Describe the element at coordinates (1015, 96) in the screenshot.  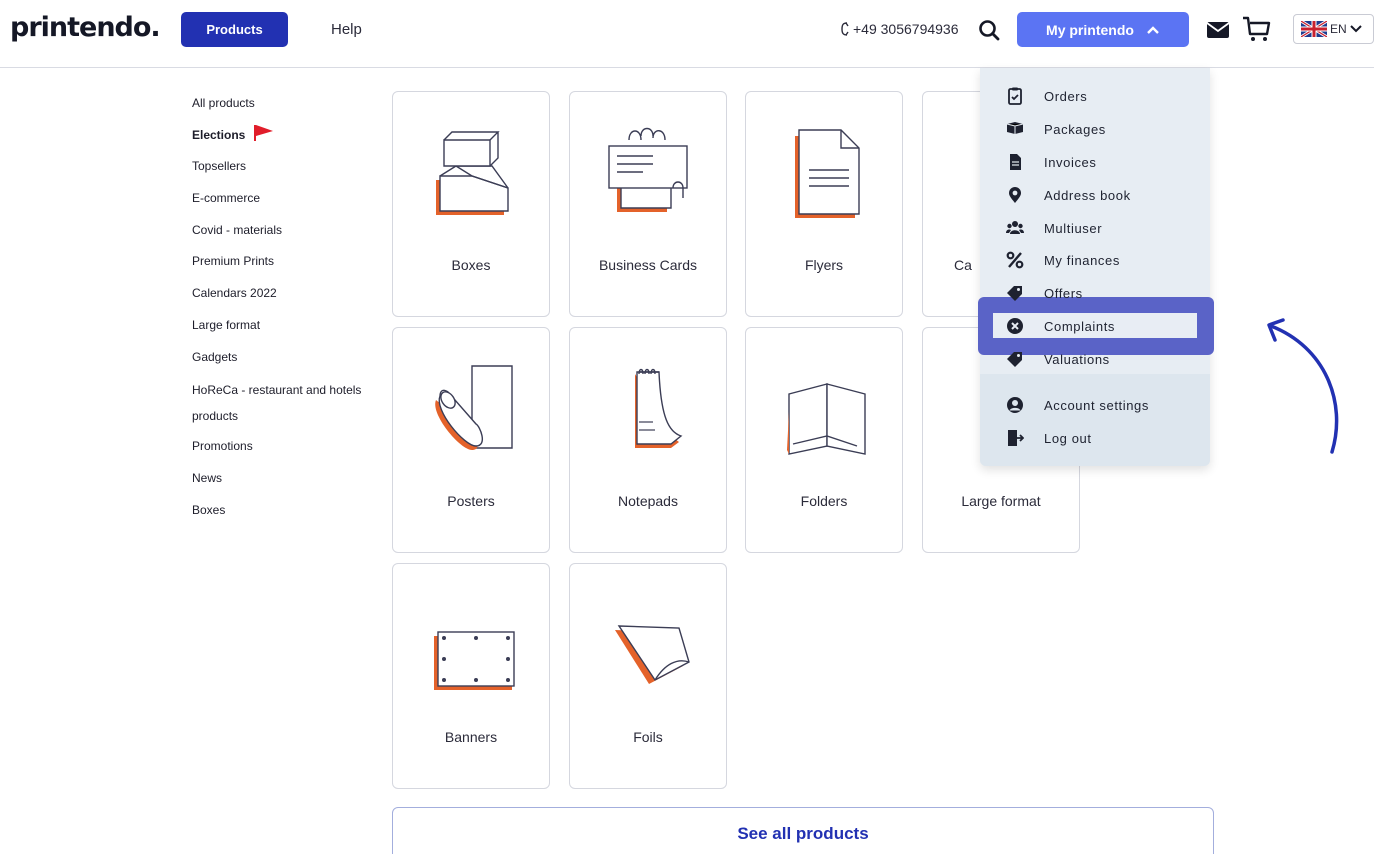
I see `clipboard-check-icon` at that location.